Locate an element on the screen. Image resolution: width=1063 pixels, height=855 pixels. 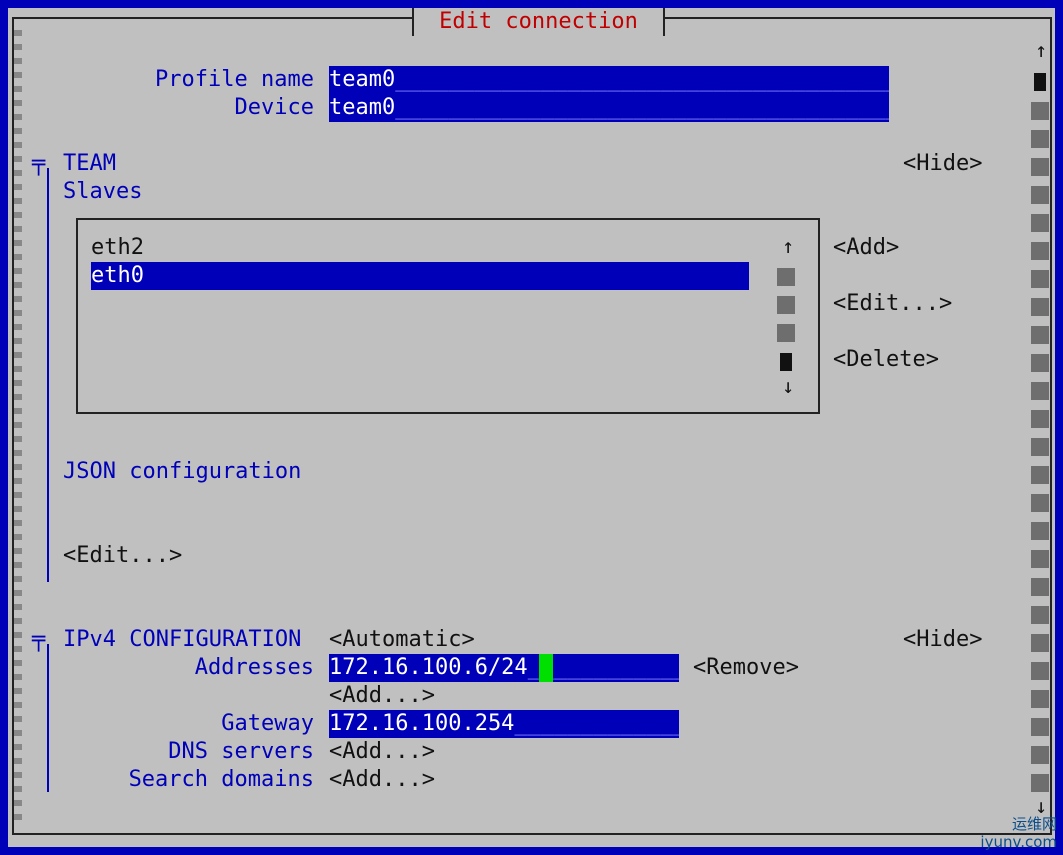
team-collapse-toggle: ╤ is located at coordinates (38, 164).